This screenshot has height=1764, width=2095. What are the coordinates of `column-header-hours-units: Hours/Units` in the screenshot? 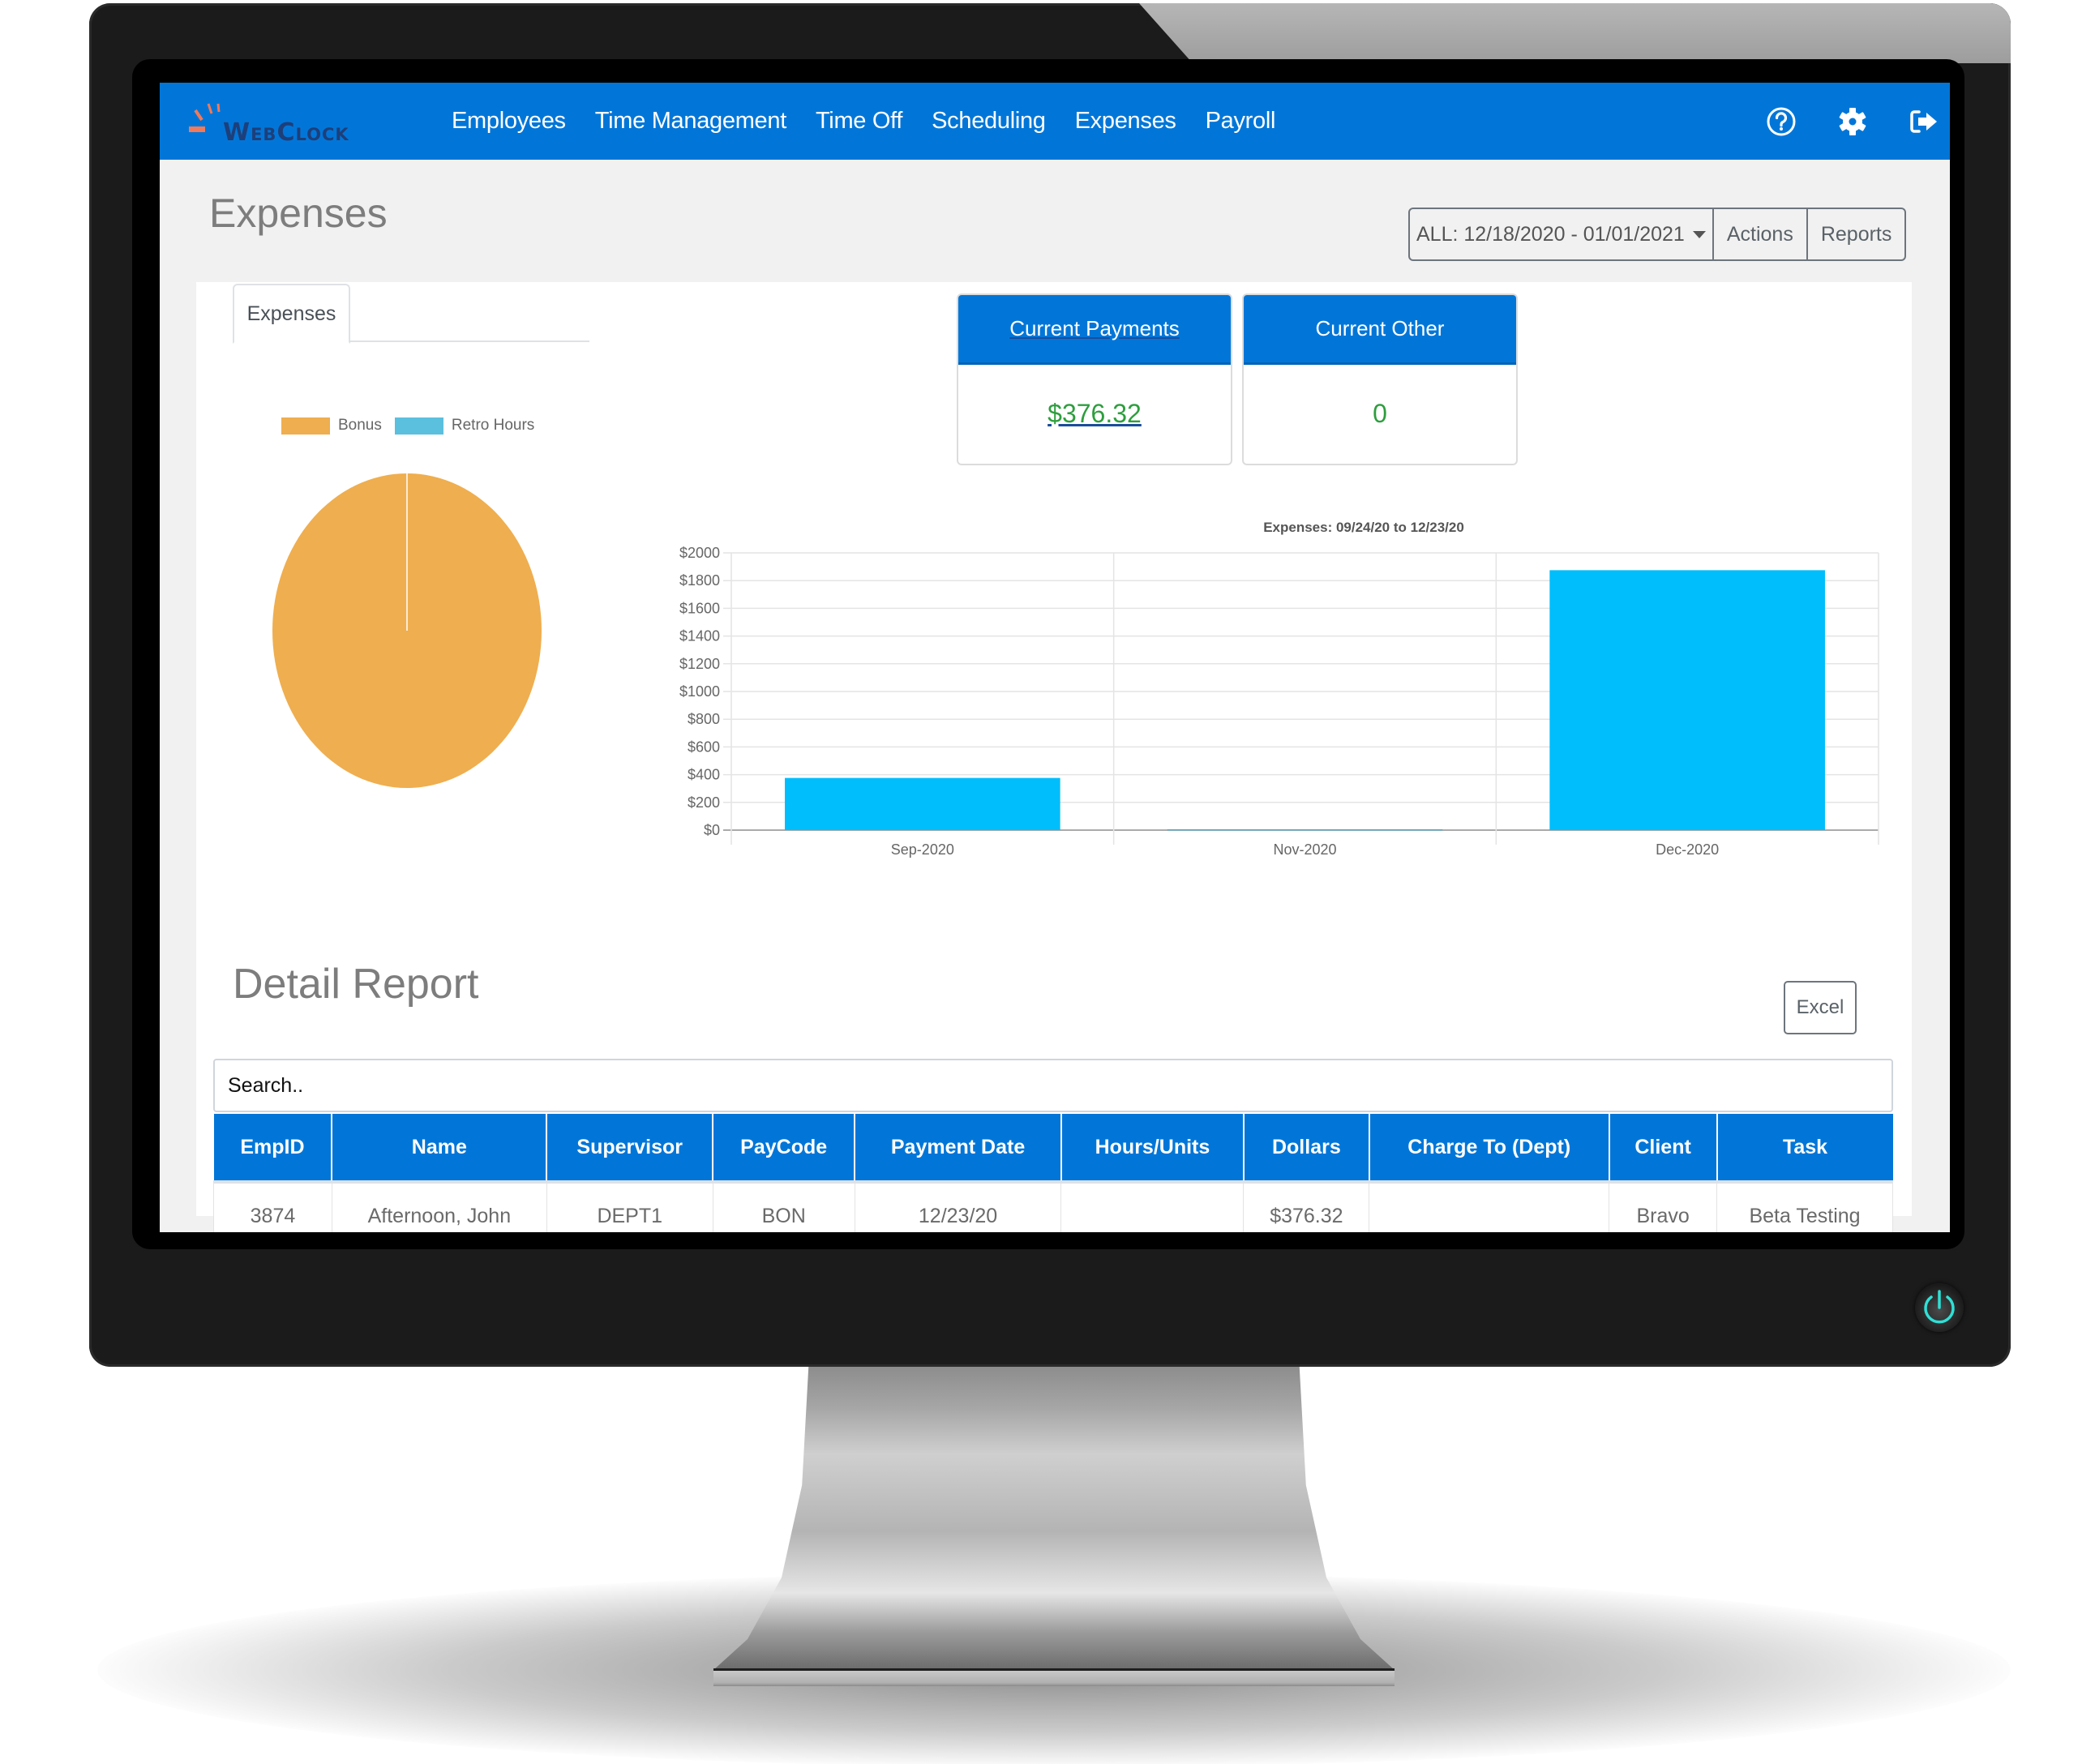 It's located at (1152, 1149).